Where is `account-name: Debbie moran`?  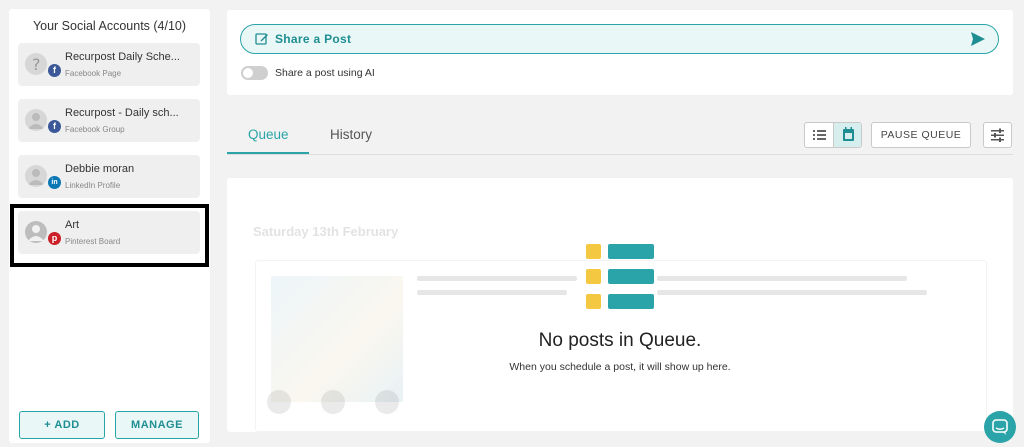 account-name: Debbie moran is located at coordinates (100, 169).